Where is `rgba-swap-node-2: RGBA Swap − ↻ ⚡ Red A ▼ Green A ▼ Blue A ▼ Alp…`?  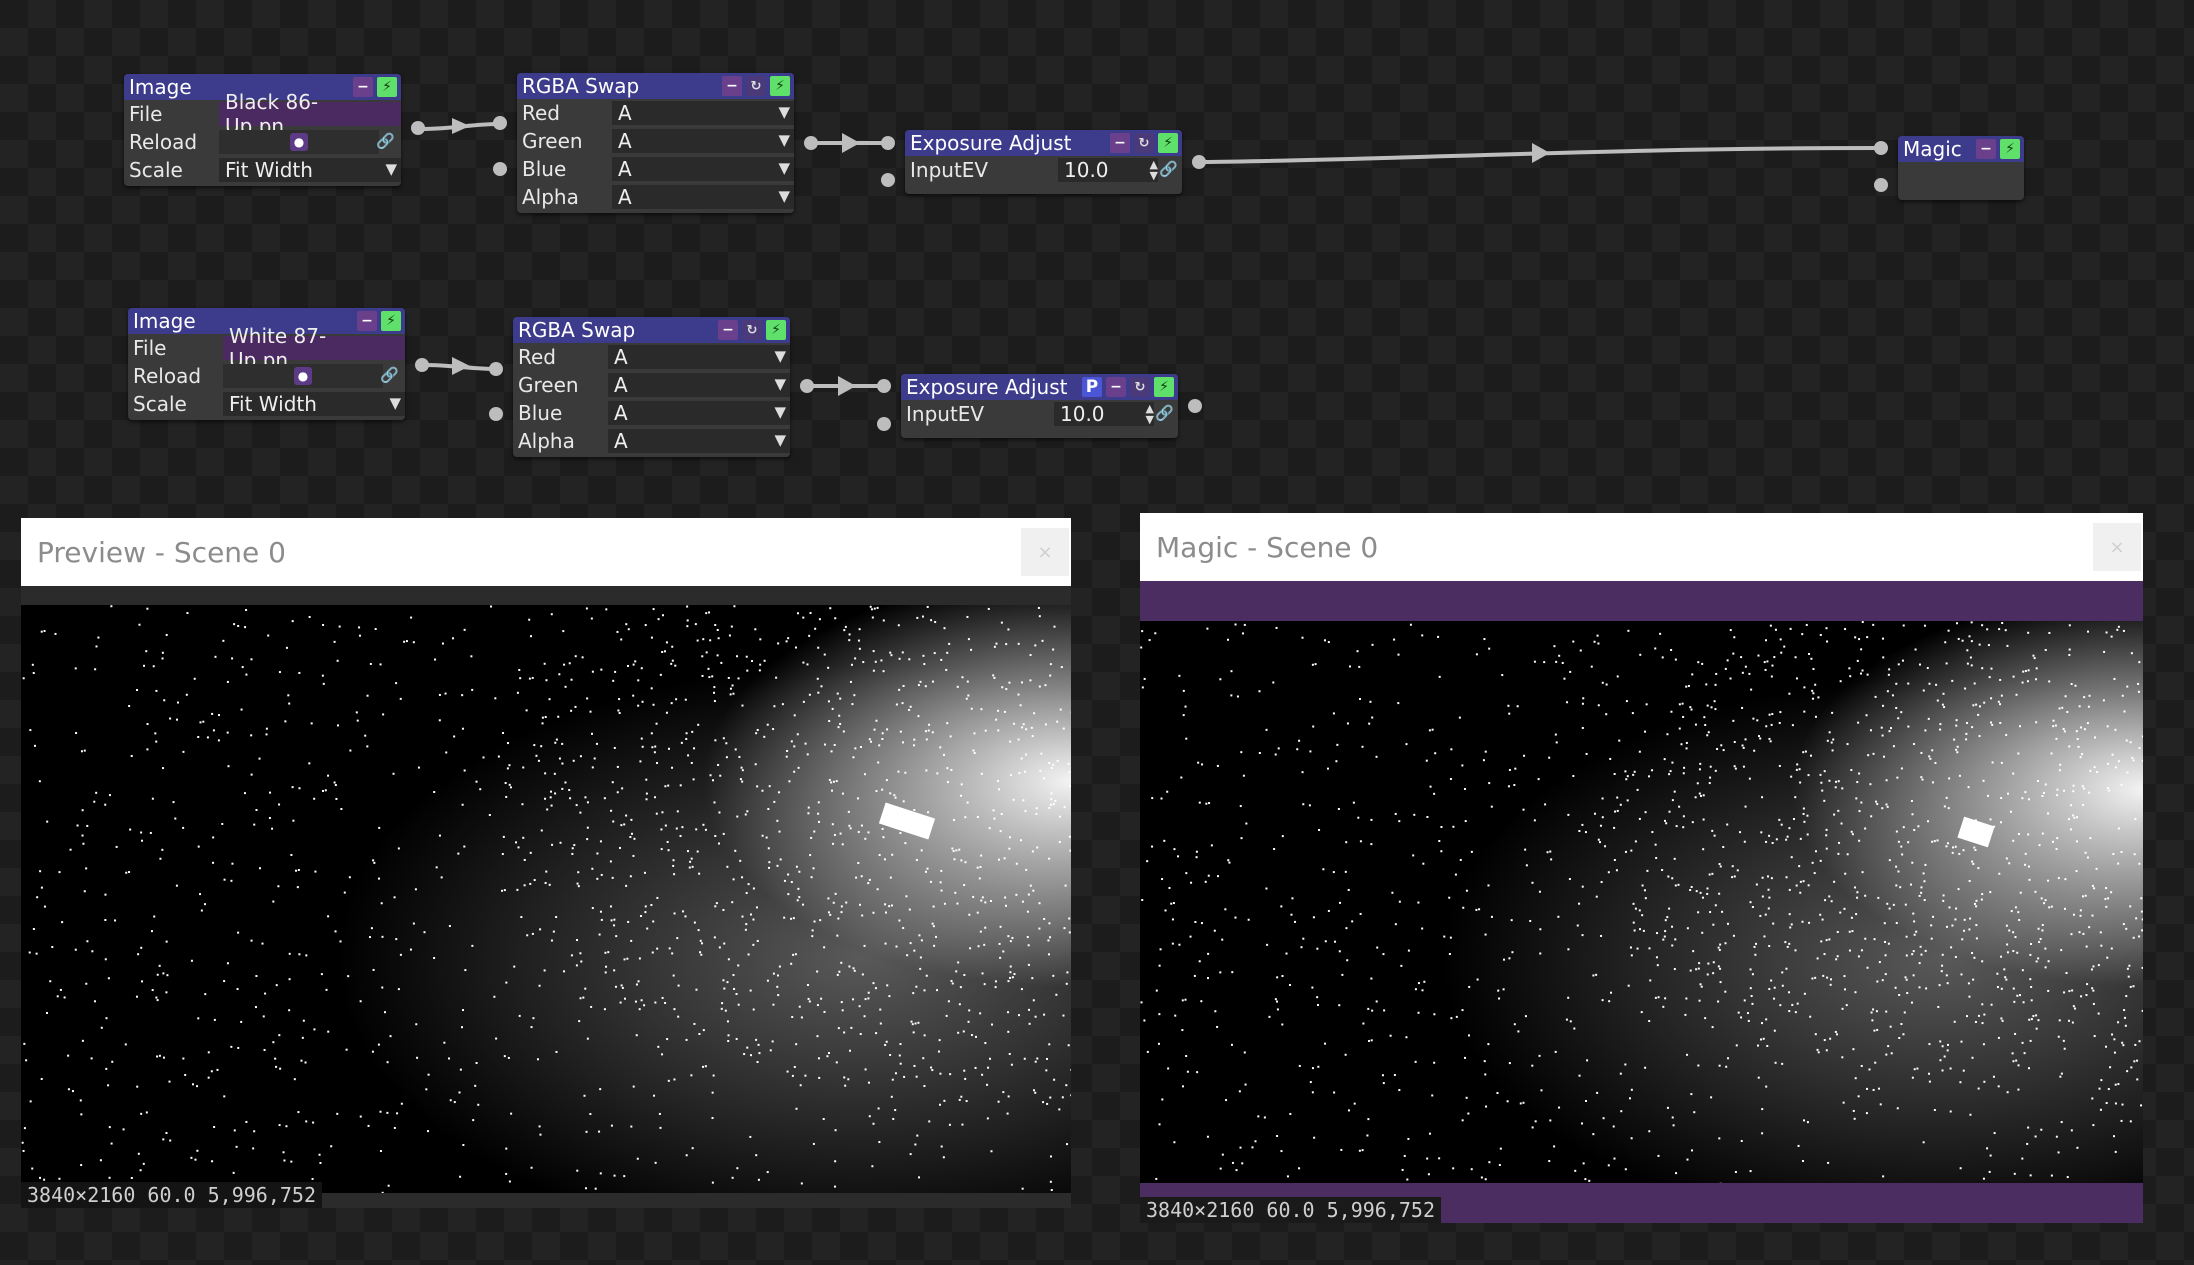 rgba-swap-node-2: RGBA Swap − ↻ ⚡ Red A ▼ Green A ▼ Blue A ▼ Alp… is located at coordinates (651, 387).